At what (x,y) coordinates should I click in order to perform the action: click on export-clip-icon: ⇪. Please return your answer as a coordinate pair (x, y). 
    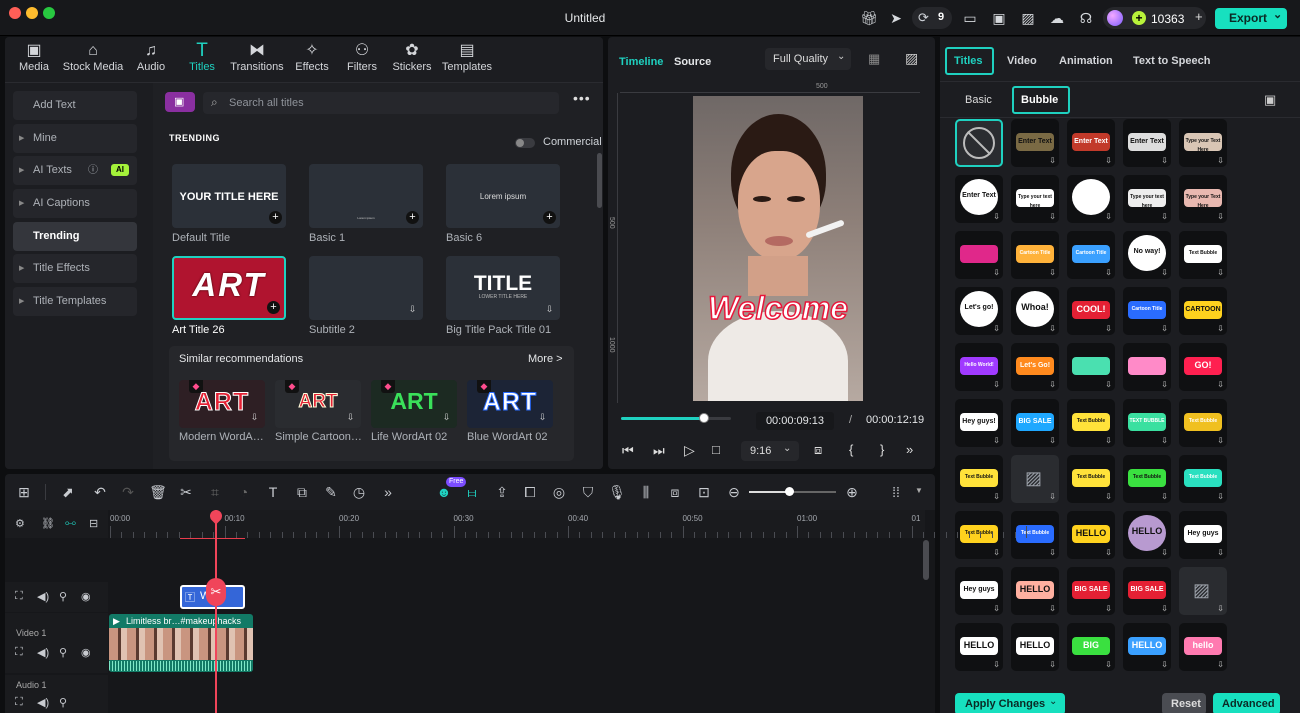
    Looking at the image, I should click on (502, 492).